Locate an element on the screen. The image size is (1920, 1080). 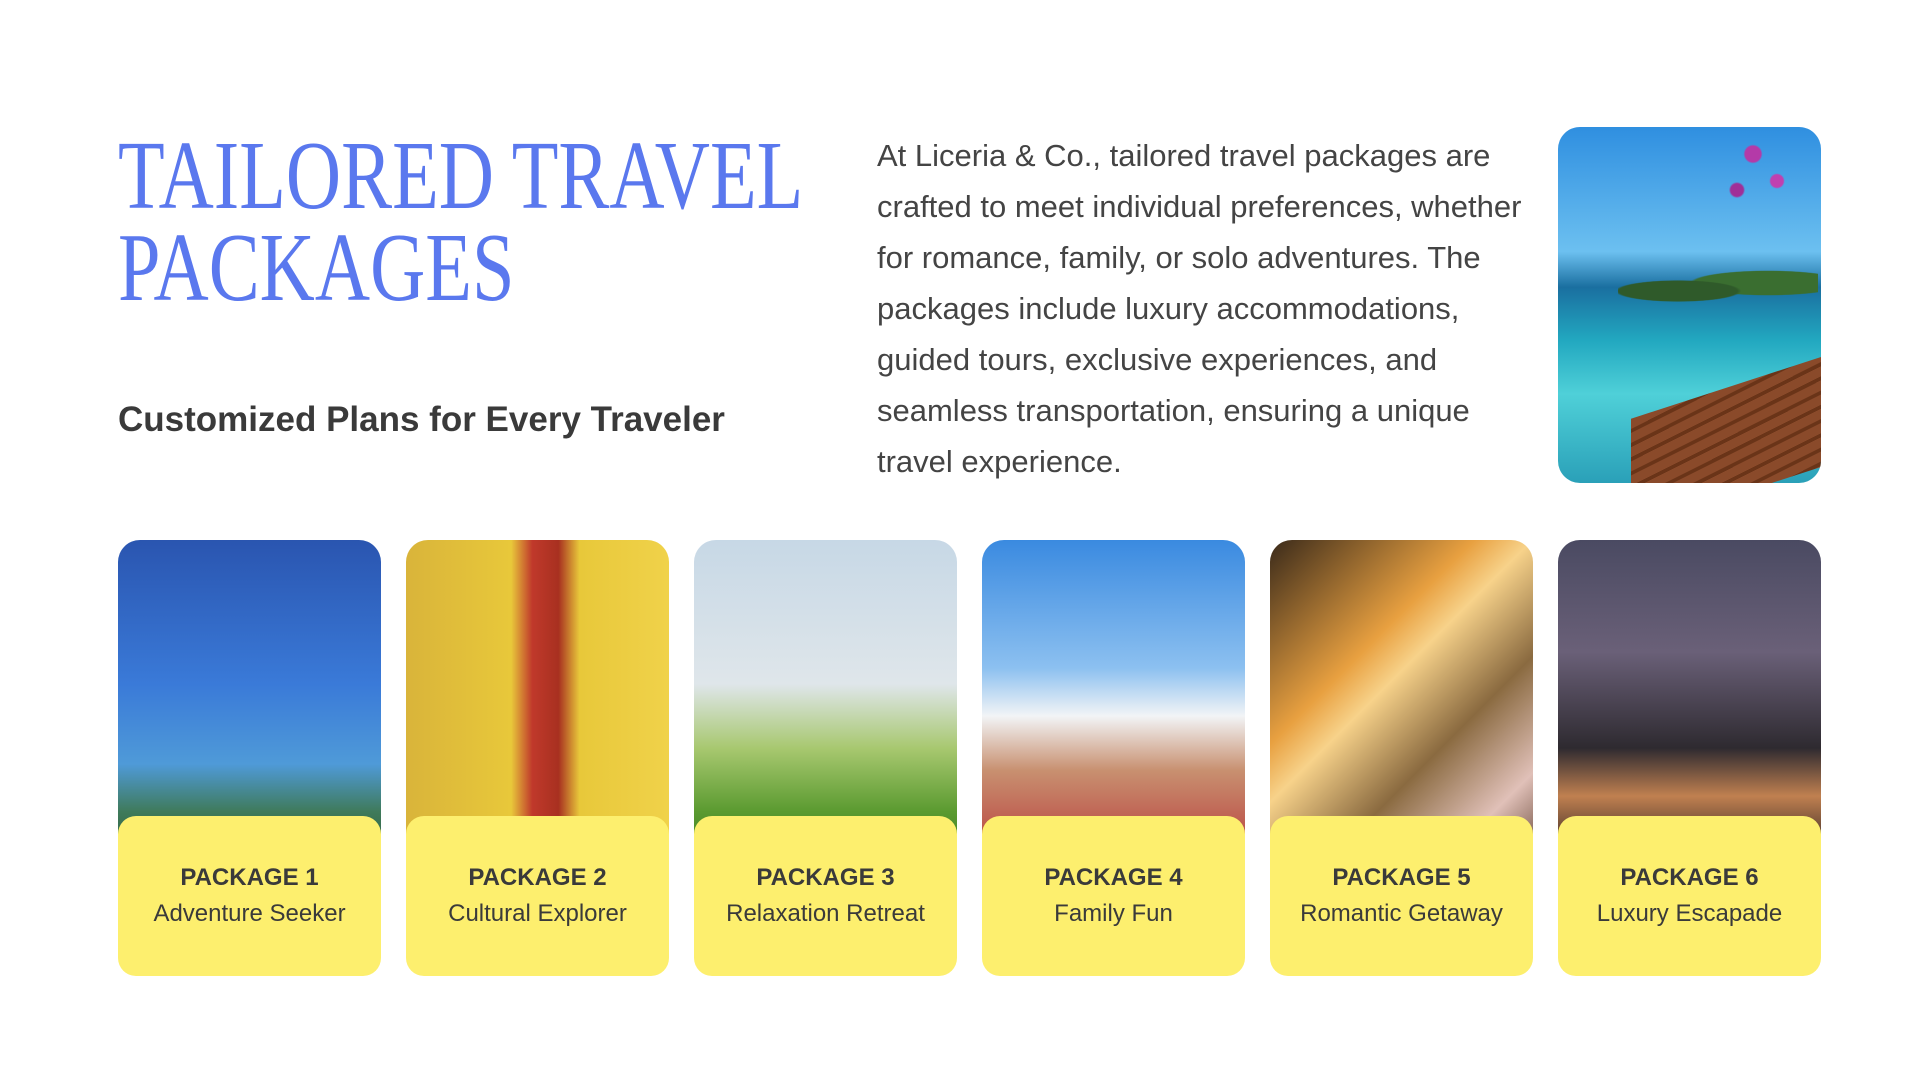
yoga-meadow-photo is located at coordinates (825, 700).